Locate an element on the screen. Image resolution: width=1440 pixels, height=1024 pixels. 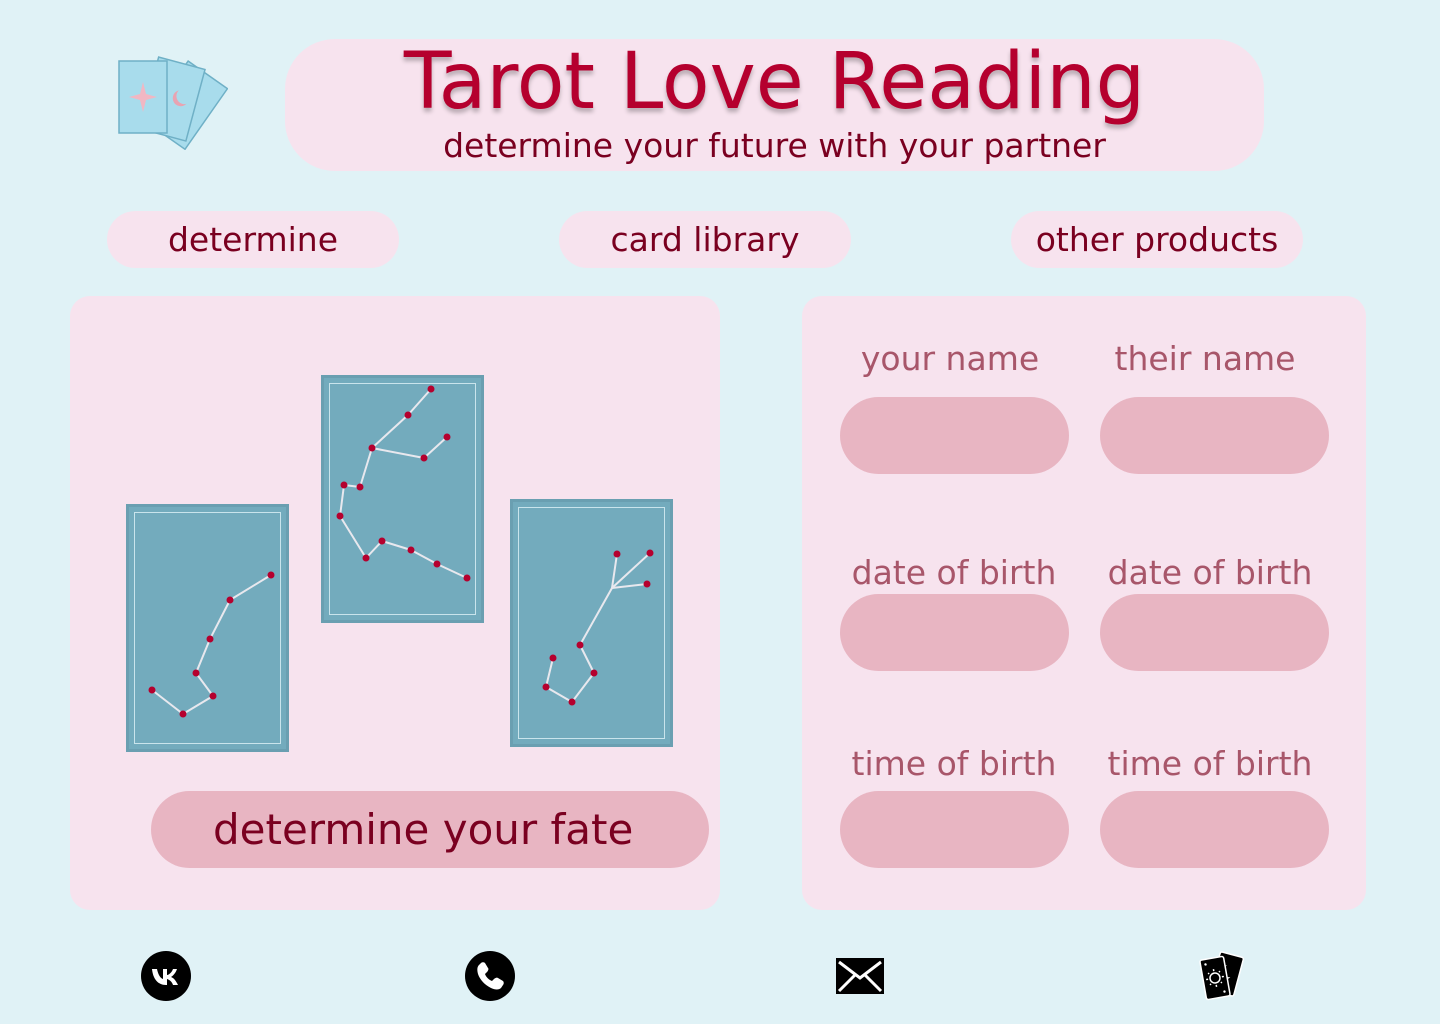
their-tob-label: time of birth is located at coordinates (1210, 763).